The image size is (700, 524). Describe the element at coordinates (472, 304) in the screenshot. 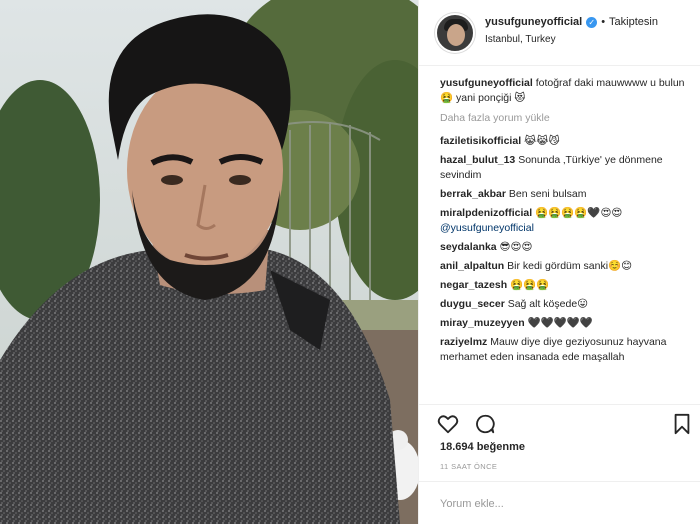

I see `comment-username: duygu_secer` at that location.